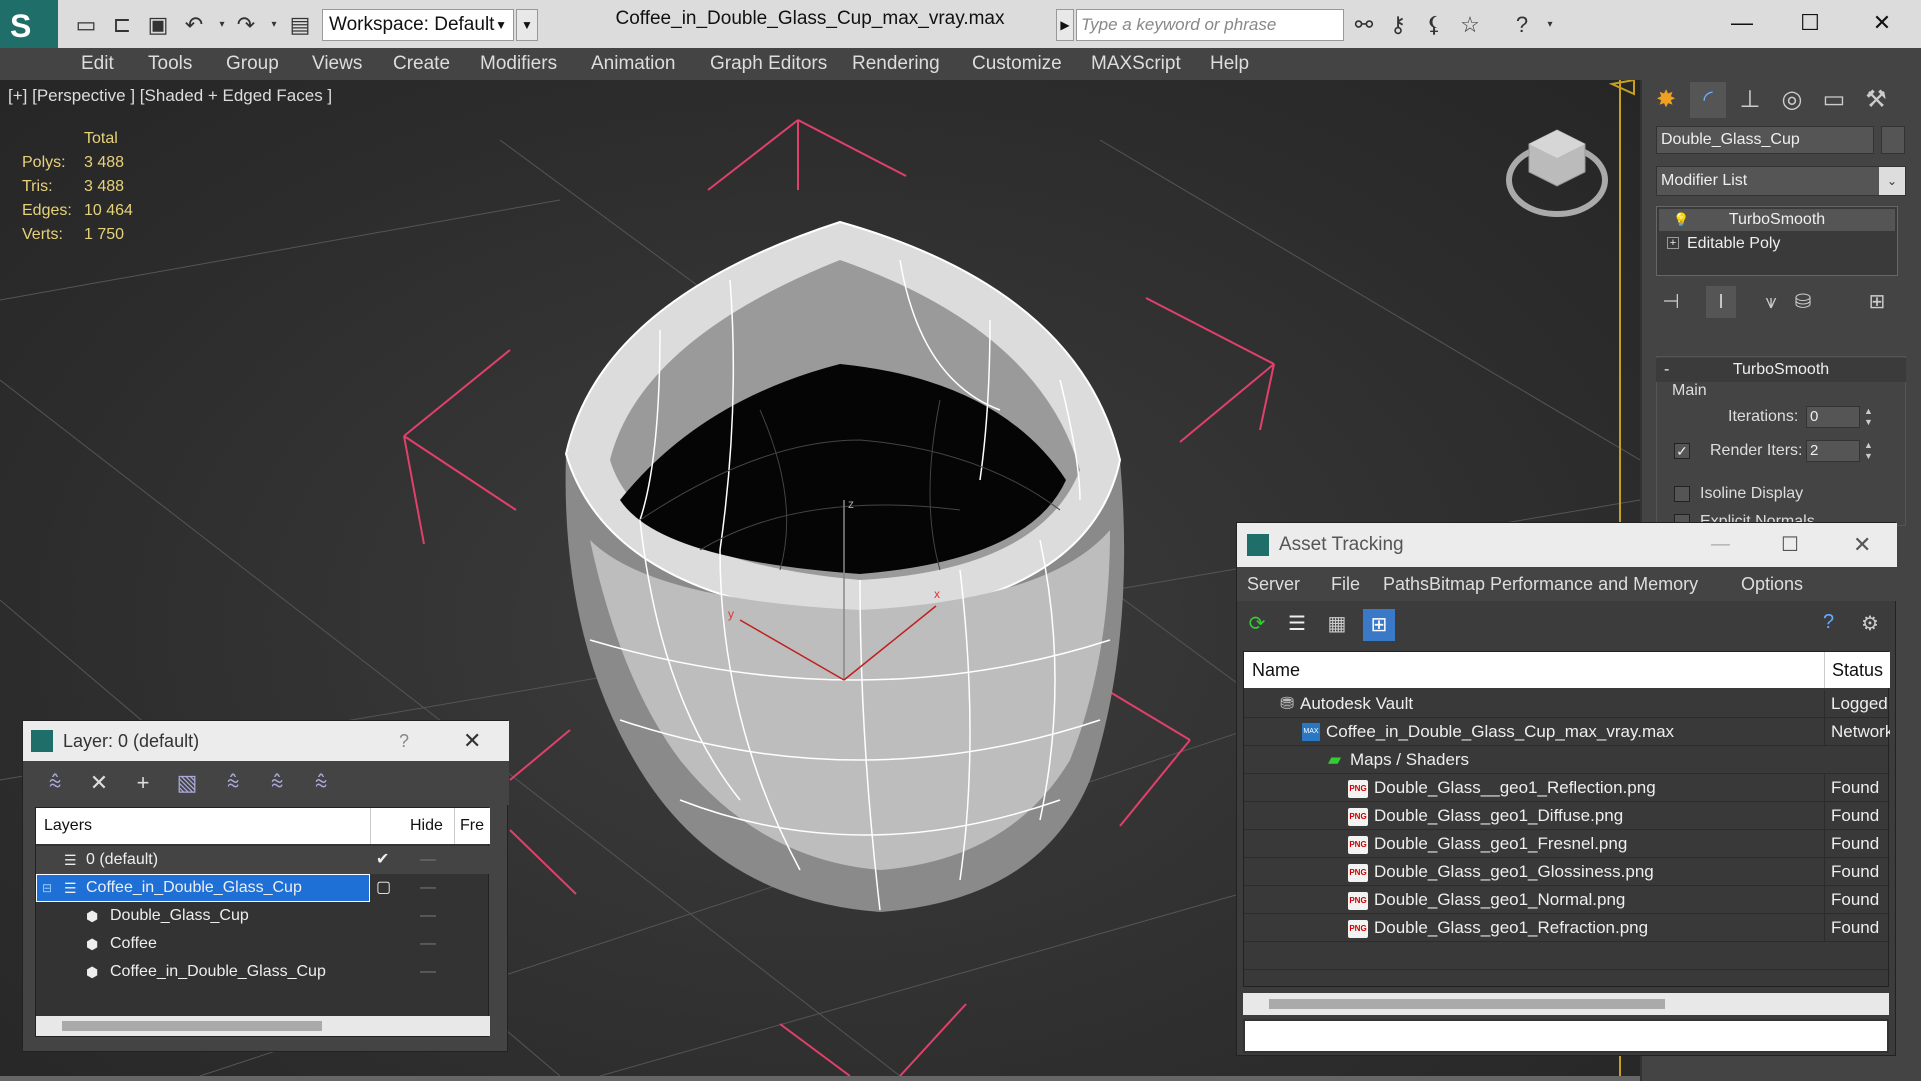 This screenshot has height=1081, width=1921. I want to click on lightbulb-icon: 💡, so click(1681, 220).